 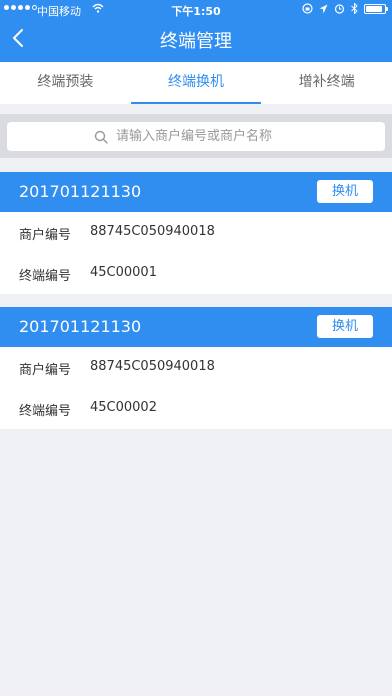 I want to click on tab-bar: 终端预装 终端换机 增补终端, so click(x=196, y=83).